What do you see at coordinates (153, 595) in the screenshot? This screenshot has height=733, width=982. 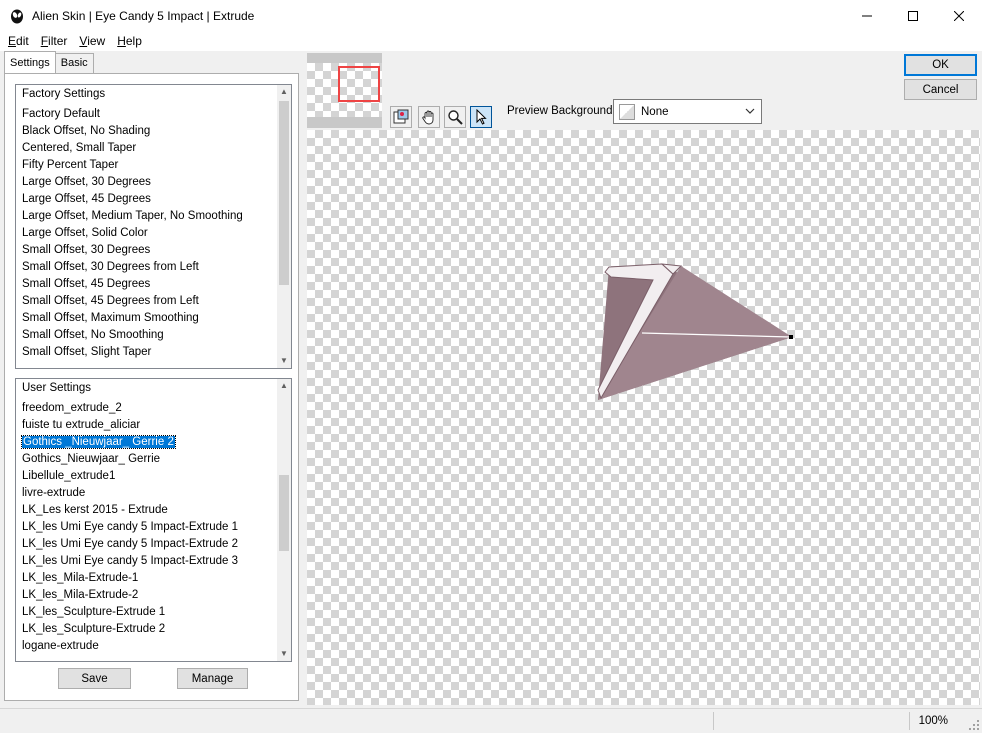 I see `list-item: LK_les_Mila-Extrude-2` at bounding box center [153, 595].